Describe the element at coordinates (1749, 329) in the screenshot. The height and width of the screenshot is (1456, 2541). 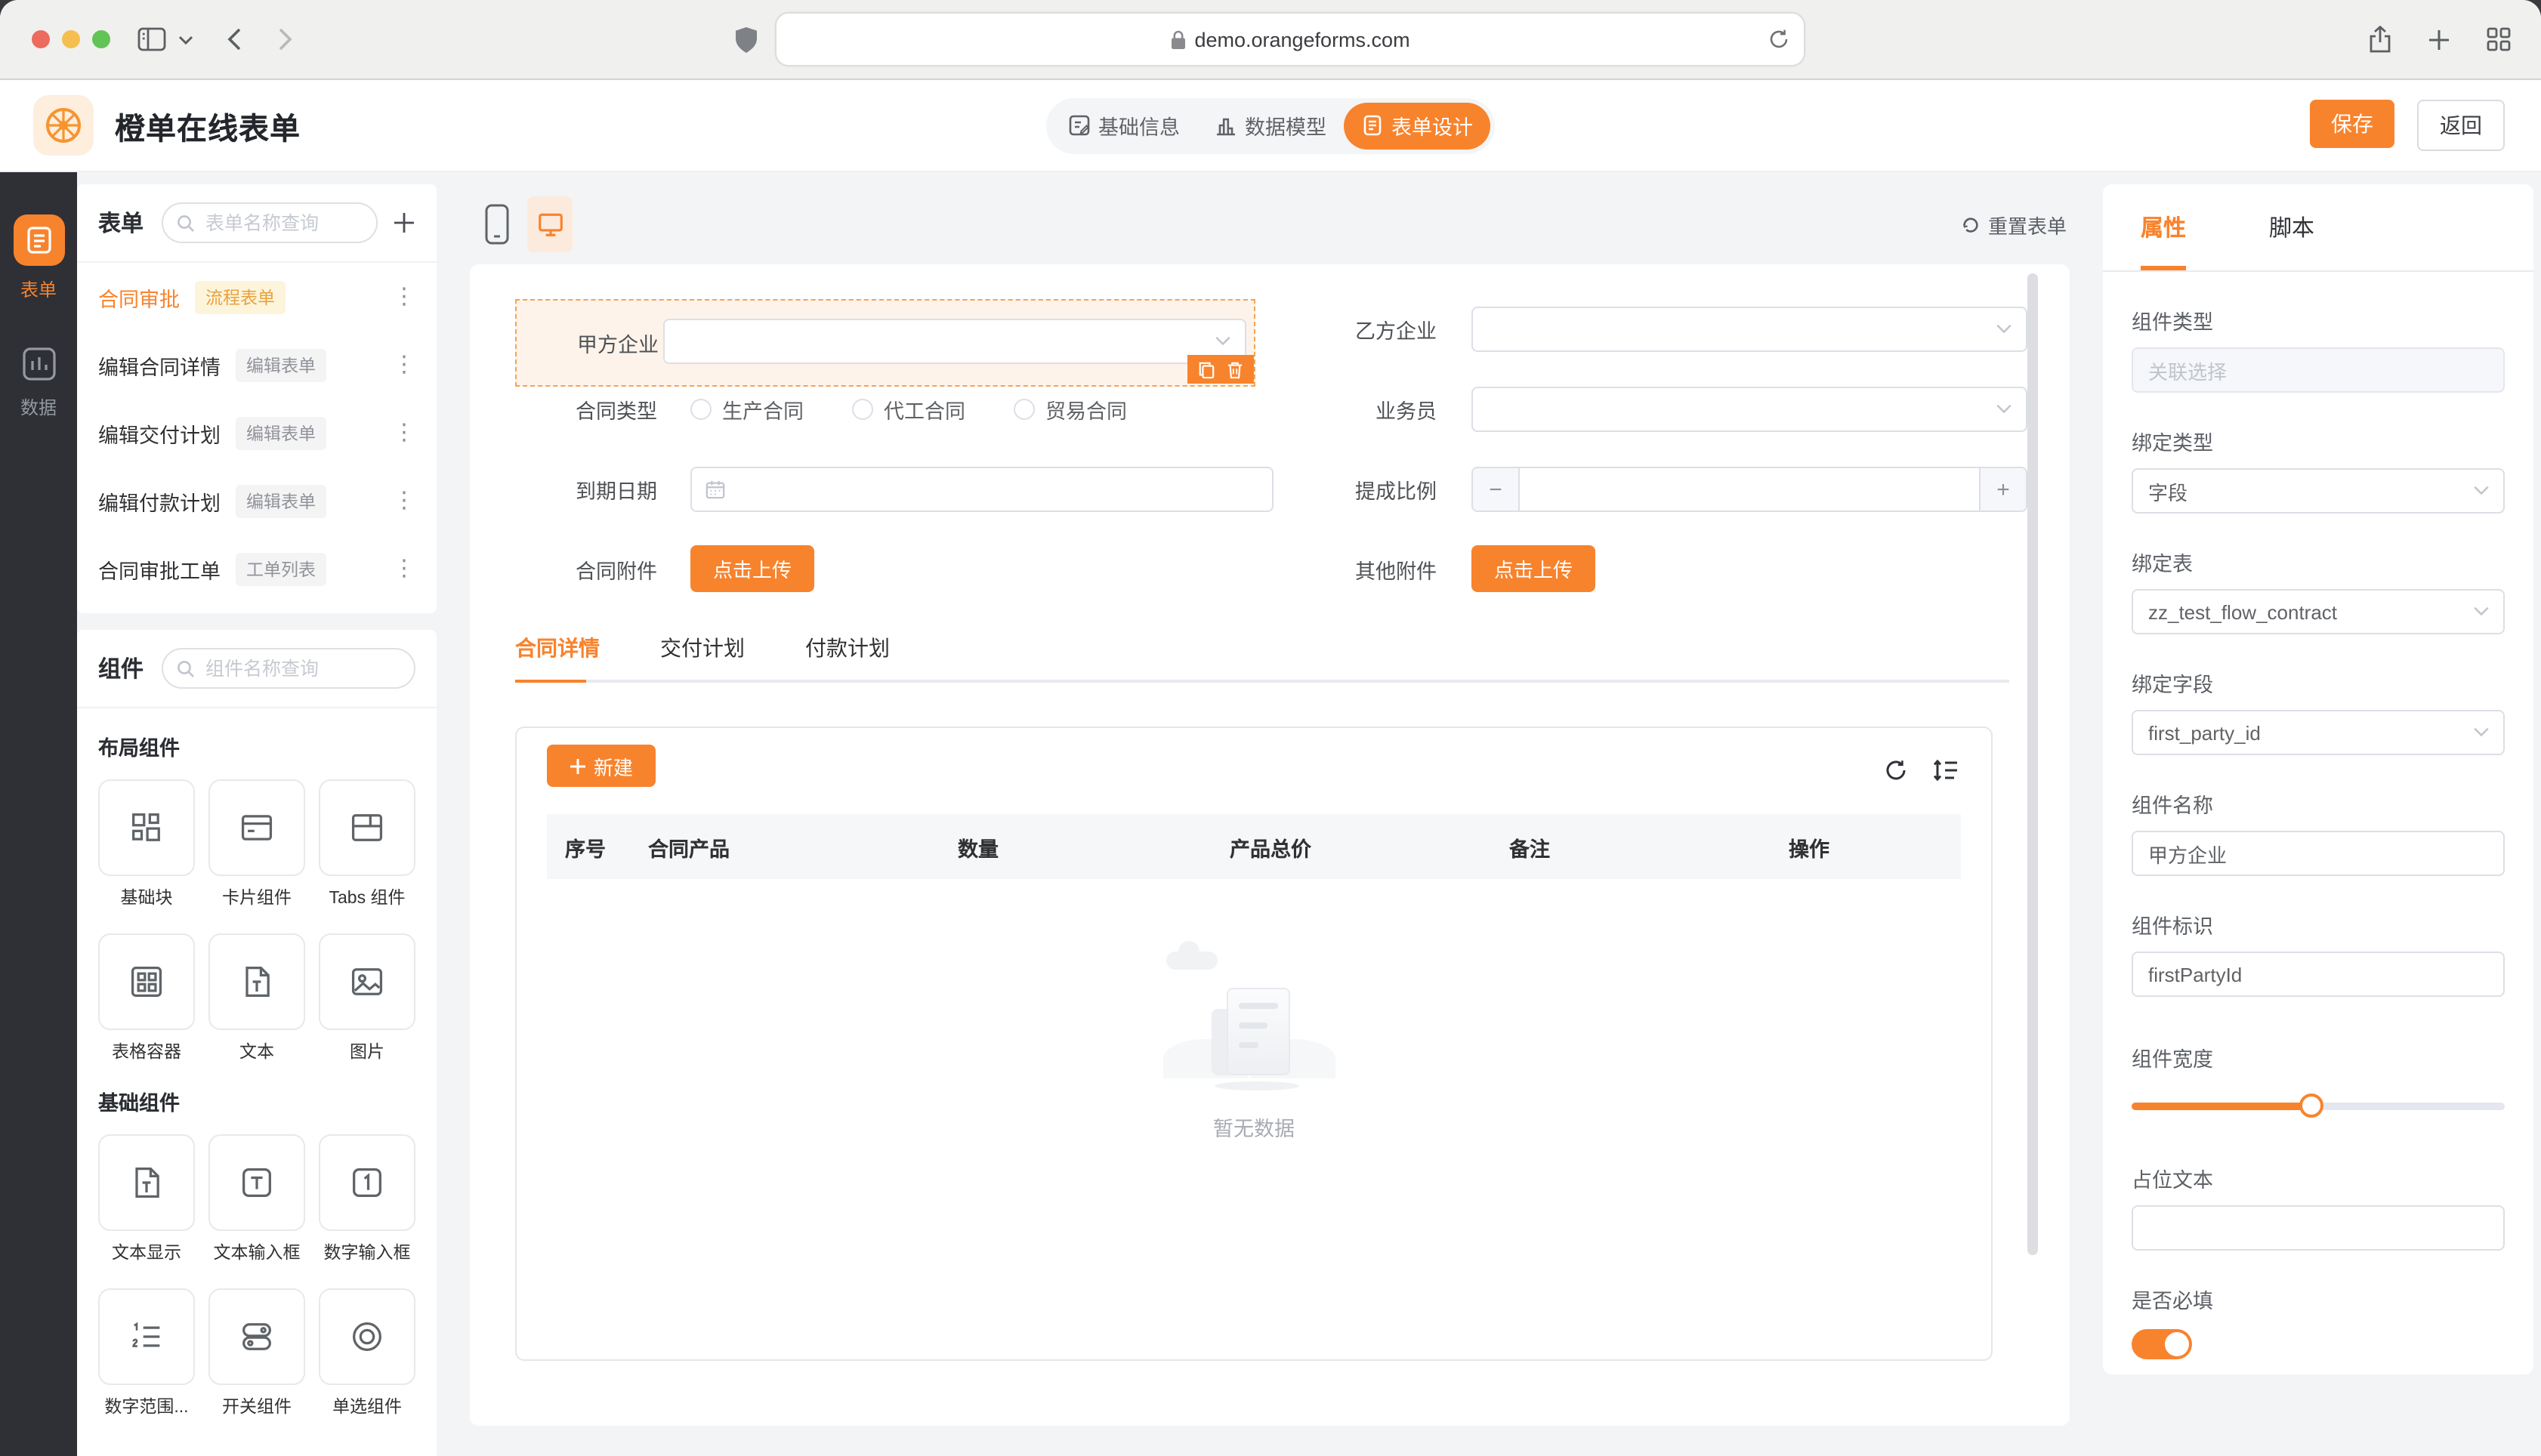
I see `second-party-select` at that location.